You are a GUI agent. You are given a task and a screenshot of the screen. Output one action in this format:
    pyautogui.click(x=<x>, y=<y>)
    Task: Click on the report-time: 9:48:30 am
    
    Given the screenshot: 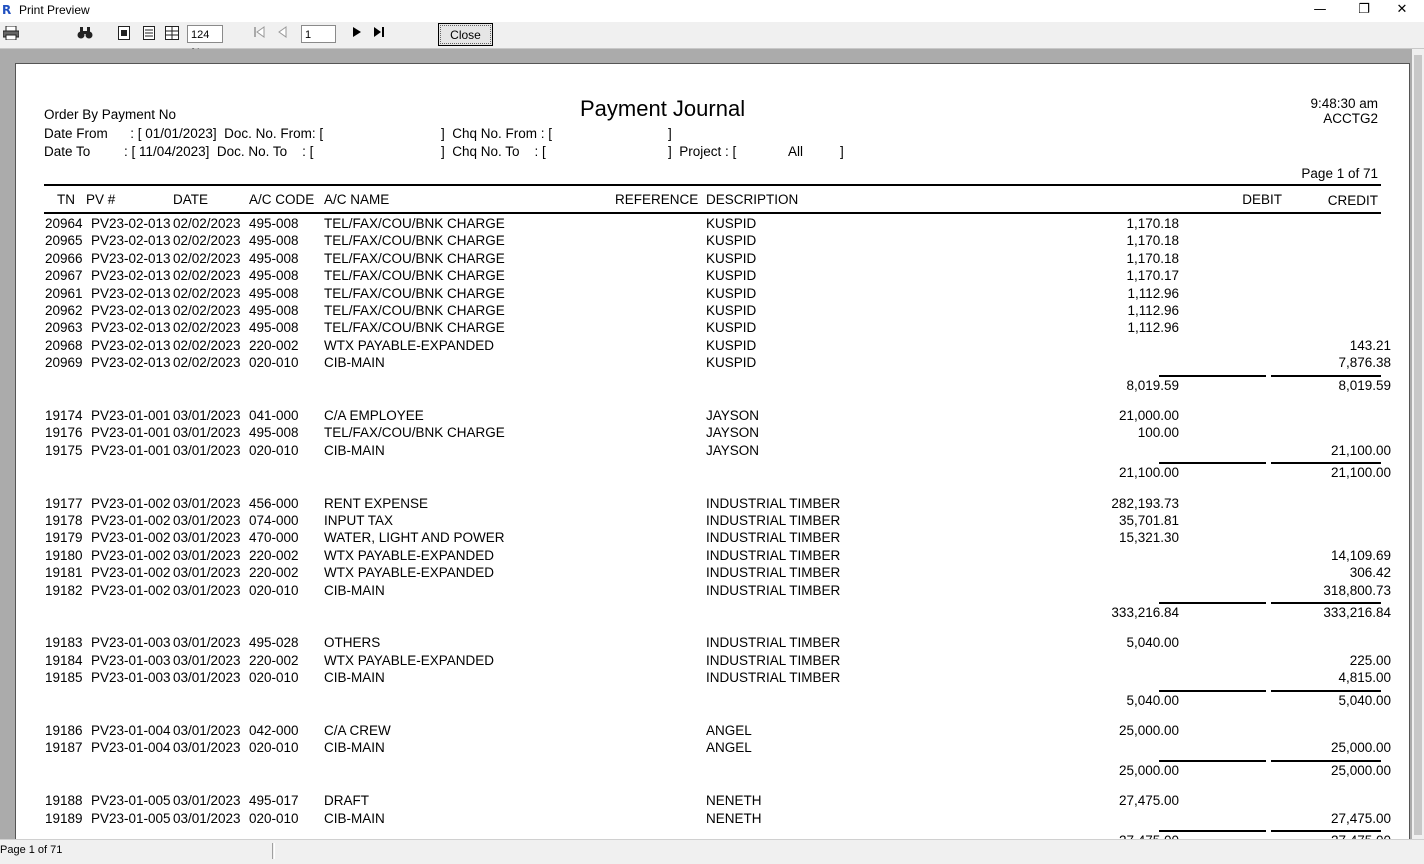 What is the action you would take?
    pyautogui.click(x=1344, y=103)
    